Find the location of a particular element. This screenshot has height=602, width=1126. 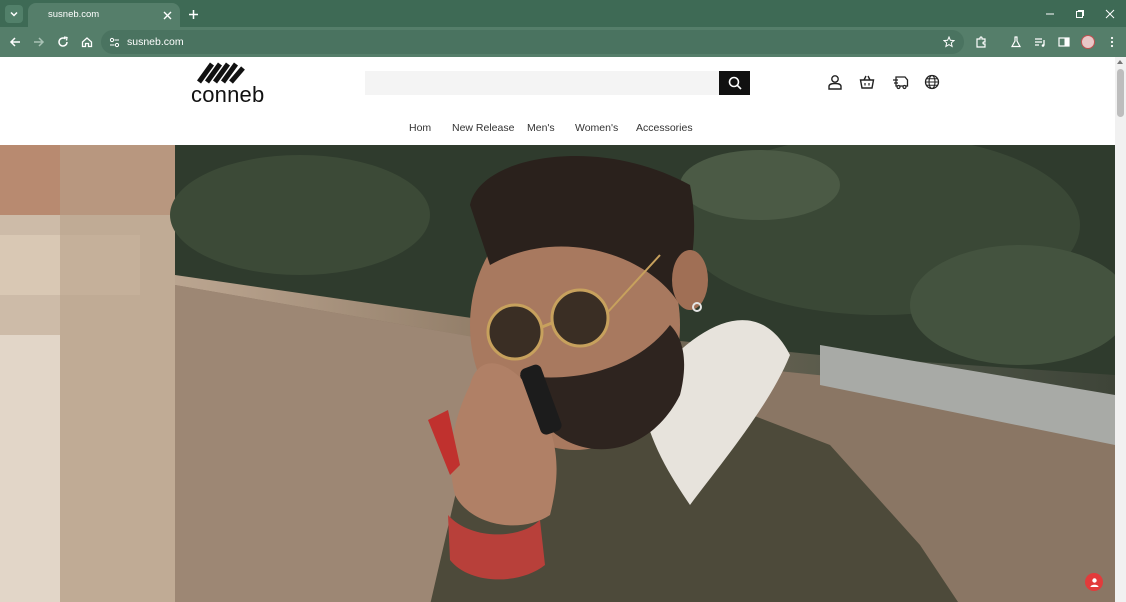

delivery-truck-icon is located at coordinates (900, 83).